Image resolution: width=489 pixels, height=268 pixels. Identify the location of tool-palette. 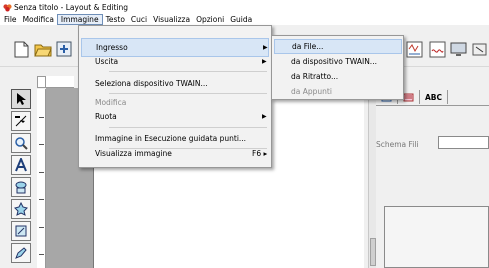
(22, 178).